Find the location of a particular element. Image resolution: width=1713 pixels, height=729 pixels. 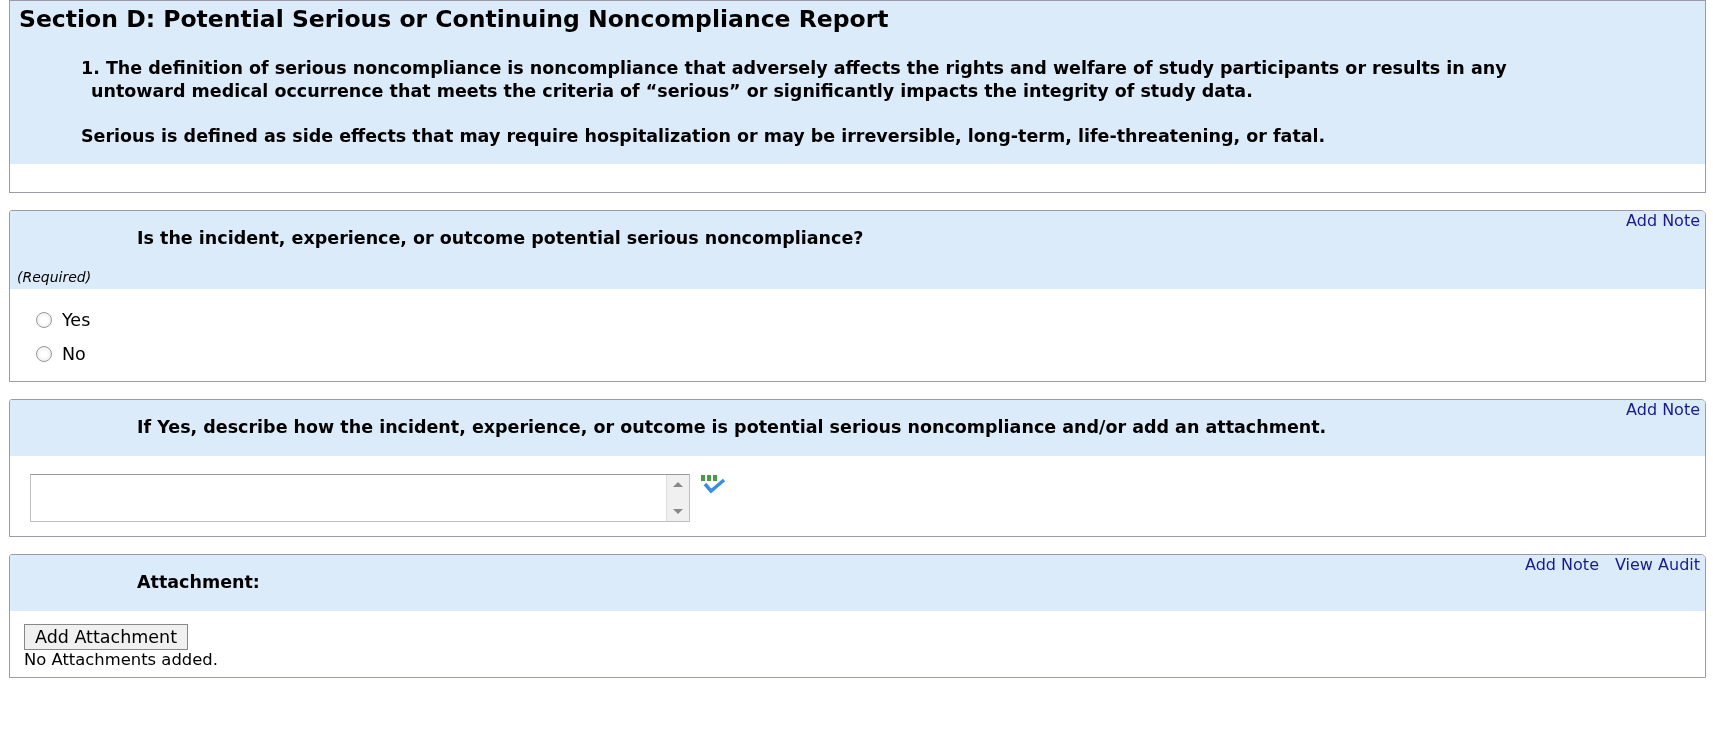

link: View Audit is located at coordinates (1657, 564).